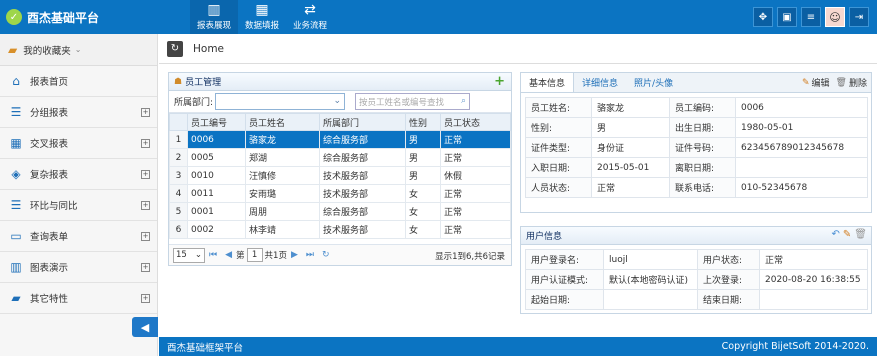  What do you see at coordinates (423, 175) in the screenshot?
I see `cell-sex: 男` at bounding box center [423, 175].